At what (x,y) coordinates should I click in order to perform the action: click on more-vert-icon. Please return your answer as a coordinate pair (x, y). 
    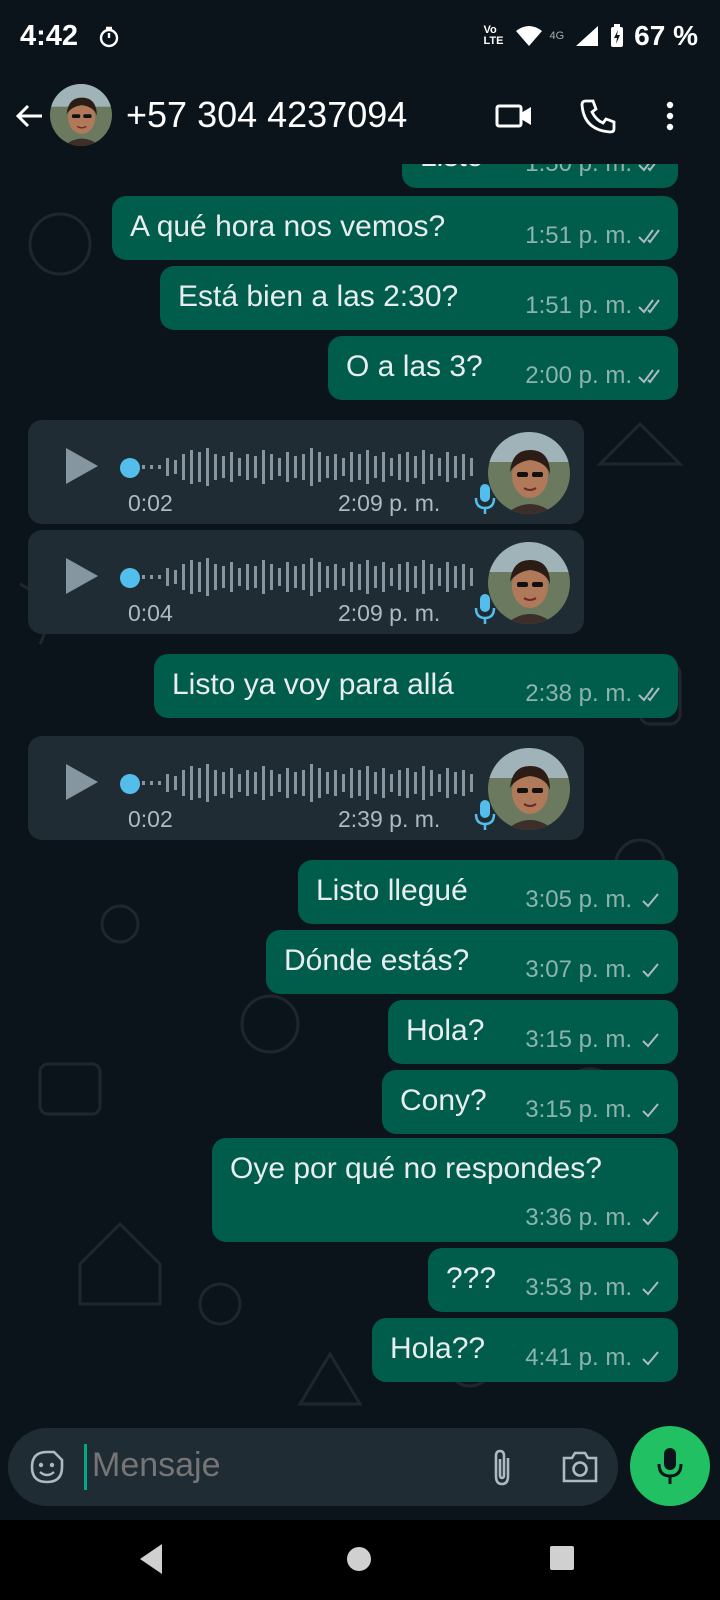
    Looking at the image, I should click on (670, 116).